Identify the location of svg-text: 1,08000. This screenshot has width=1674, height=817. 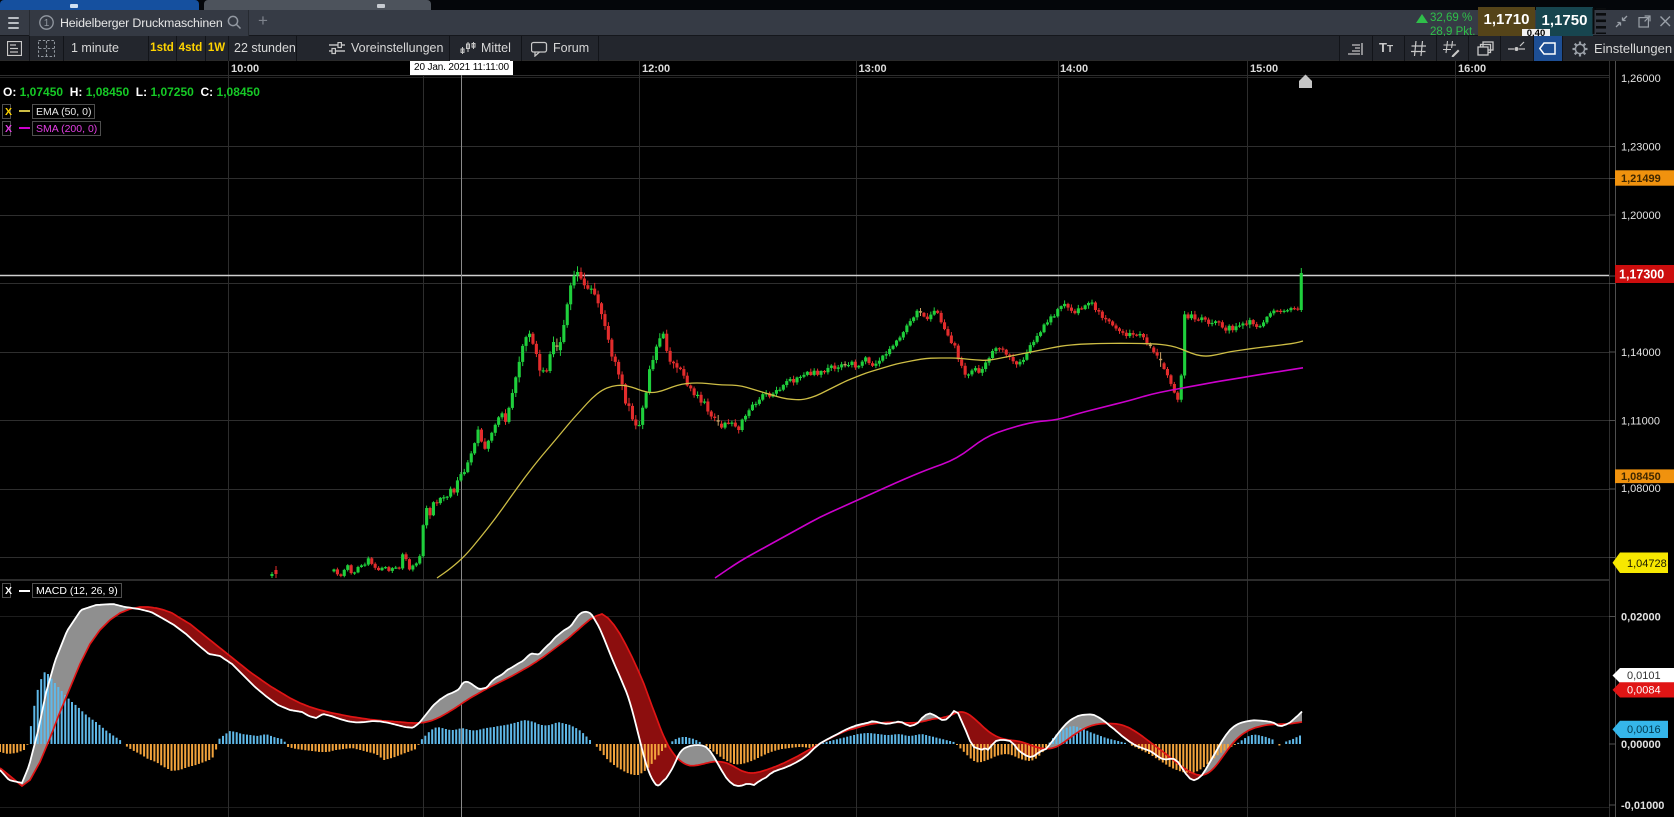
(1641, 489).